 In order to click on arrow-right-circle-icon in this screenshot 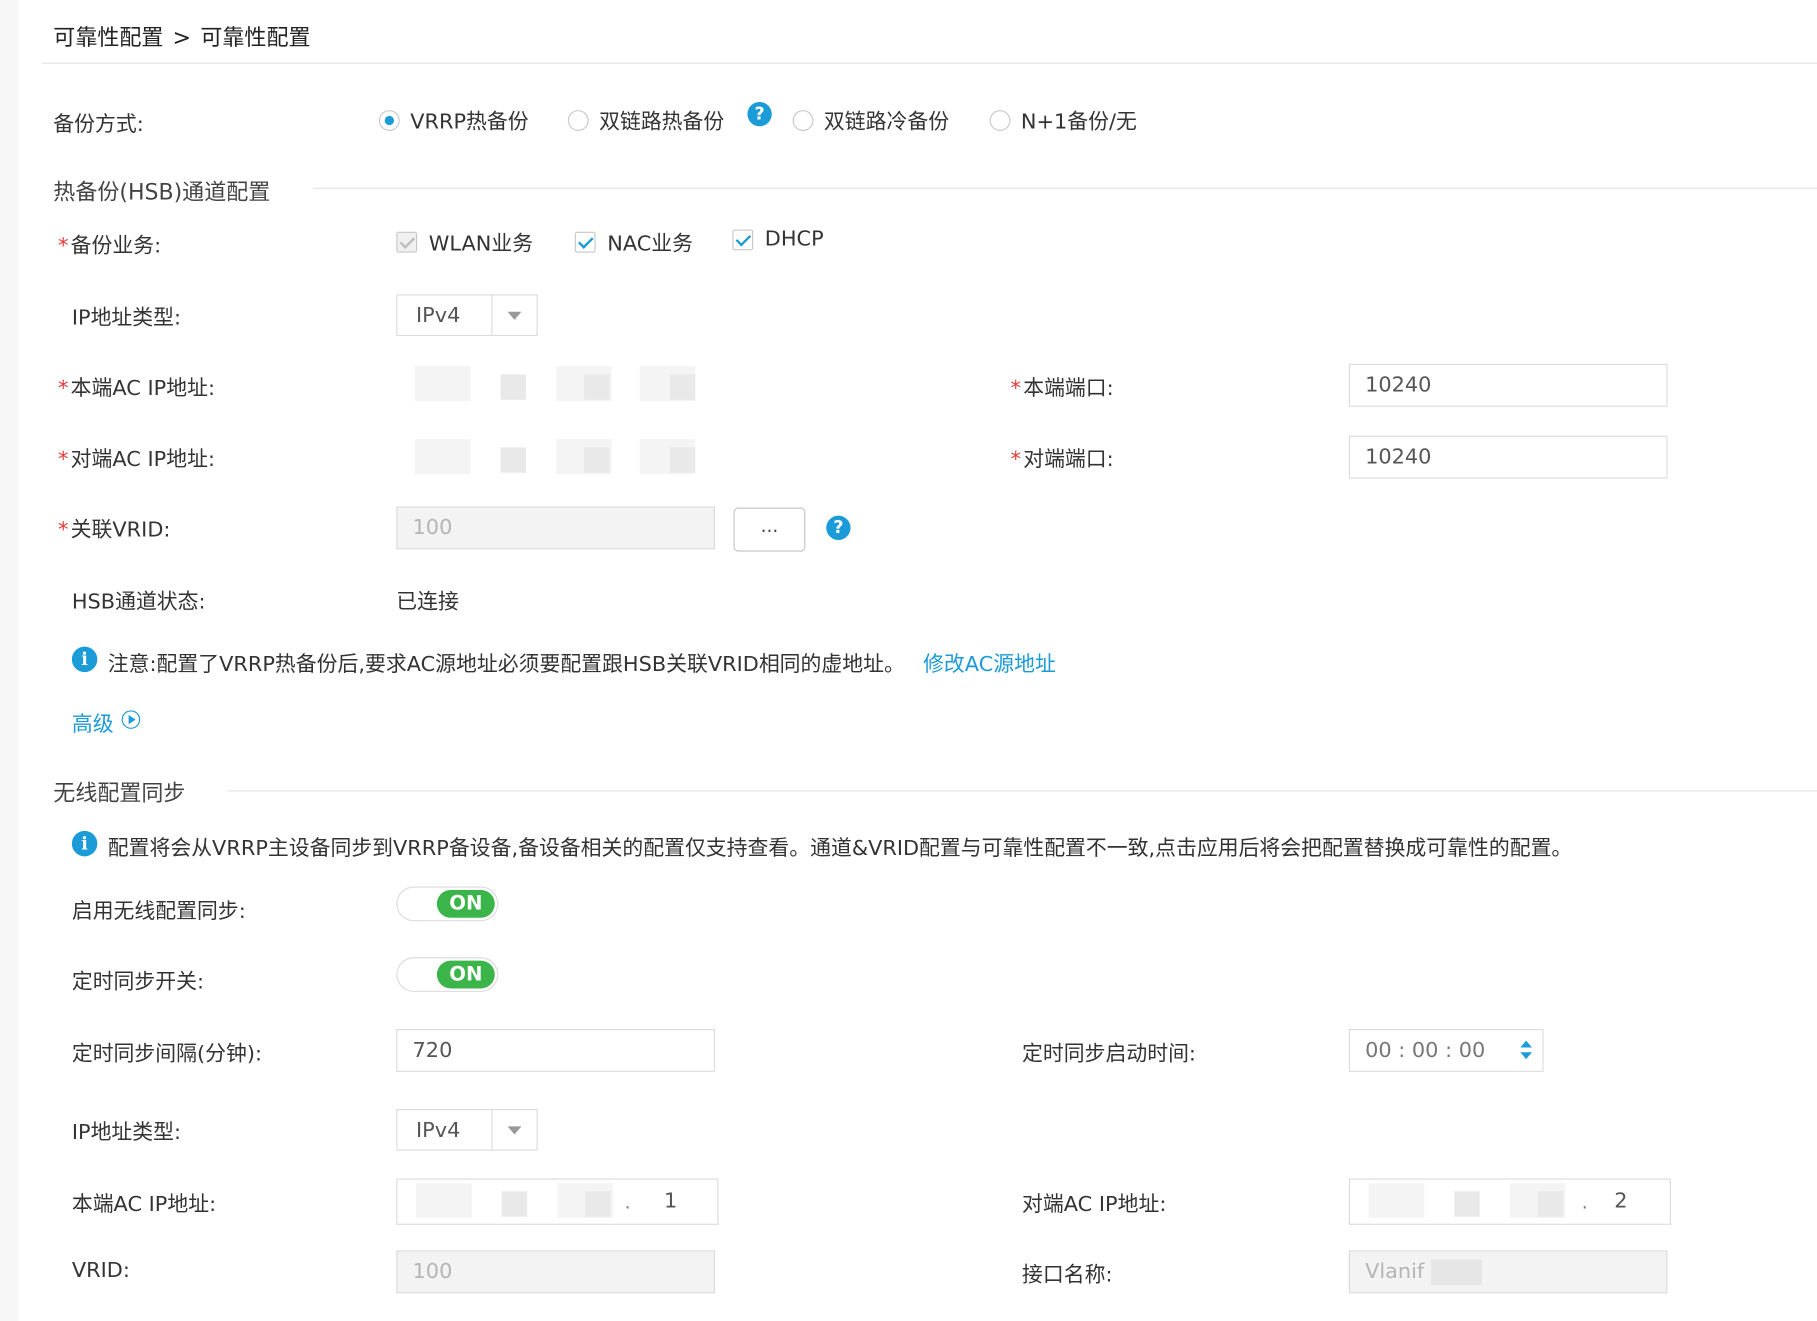, I will do `click(131, 719)`.